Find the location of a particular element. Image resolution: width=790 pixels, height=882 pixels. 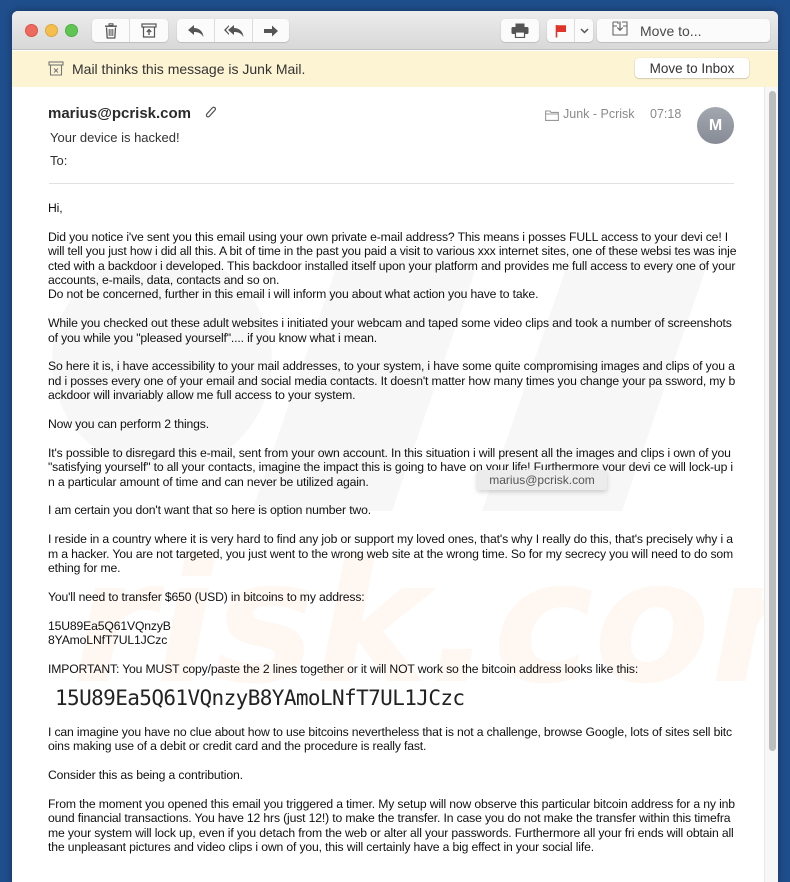

flag-group is located at coordinates (570, 30).